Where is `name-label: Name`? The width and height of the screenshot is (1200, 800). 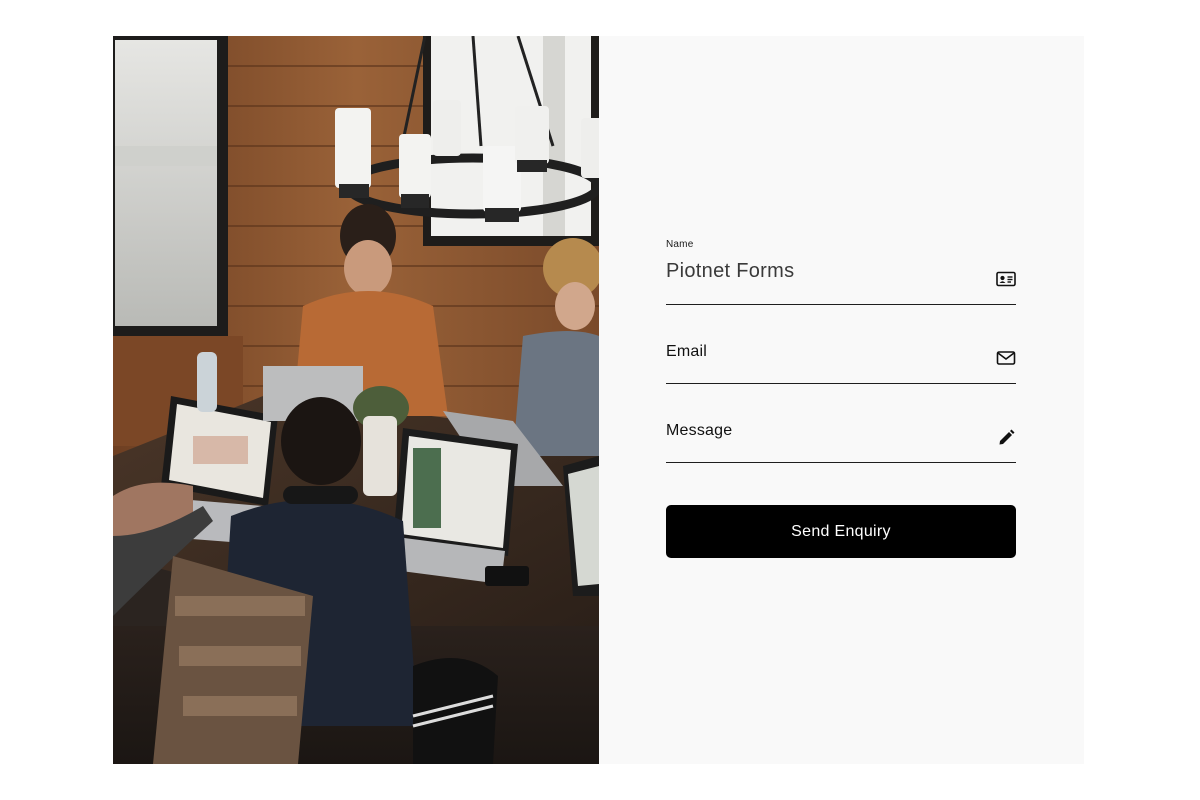 name-label: Name is located at coordinates (680, 244).